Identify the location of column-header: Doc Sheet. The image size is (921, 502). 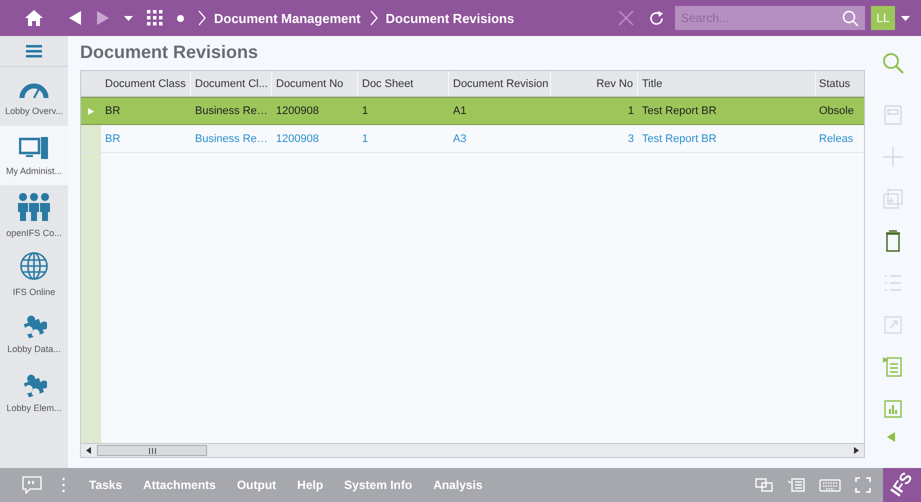
(403, 83).